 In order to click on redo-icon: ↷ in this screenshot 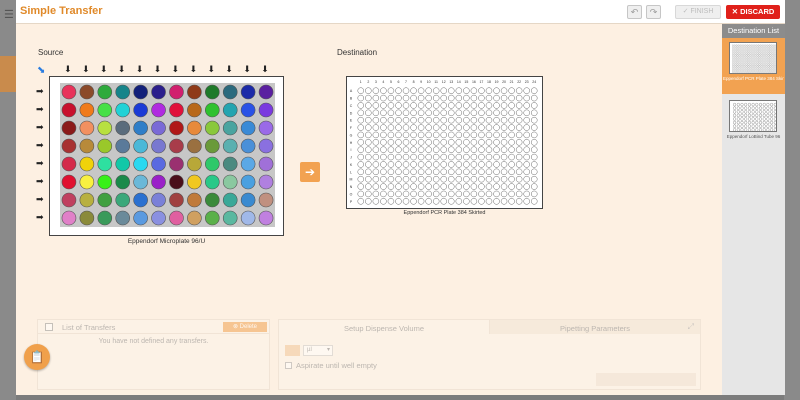, I will do `click(653, 12)`.